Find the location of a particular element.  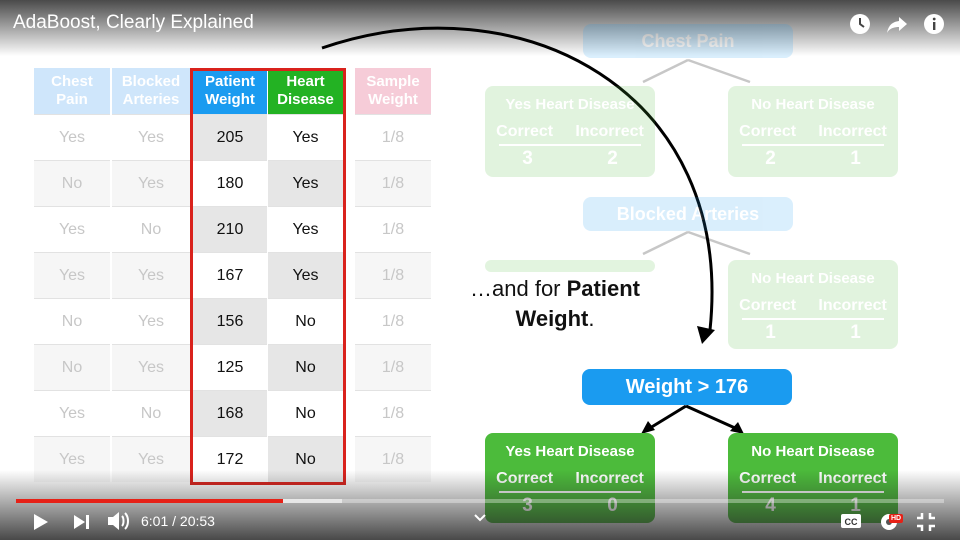

leaf-incorrect-value: 2 is located at coordinates (612, 158).